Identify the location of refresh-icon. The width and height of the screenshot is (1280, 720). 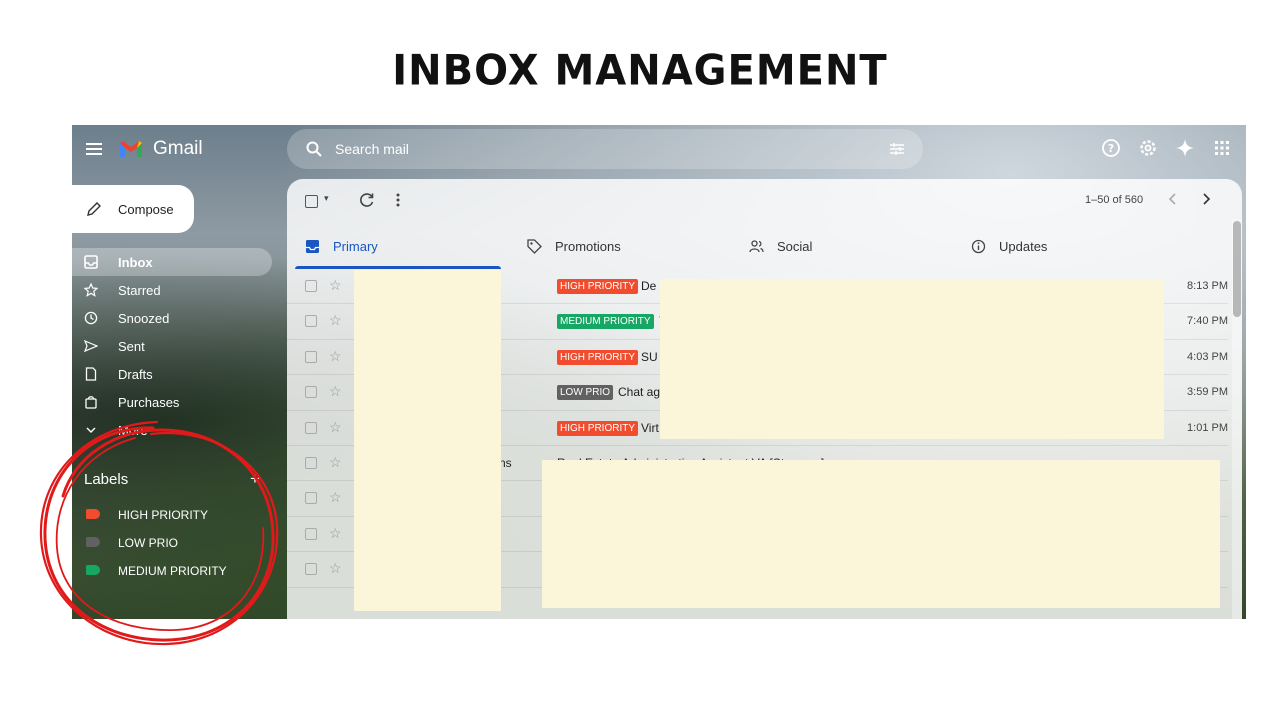
(367, 200).